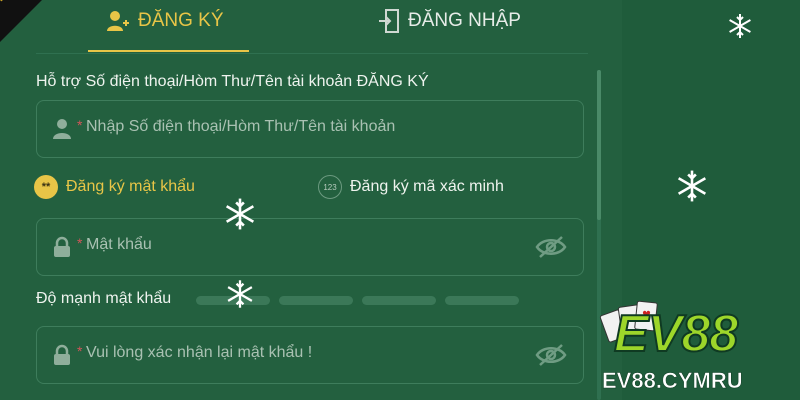 The width and height of the screenshot is (800, 400). Describe the element at coordinates (318, 26) in the screenshot. I see `auth-tabs: ĐĂNG KÝ ĐĂNG NHẬP` at that location.